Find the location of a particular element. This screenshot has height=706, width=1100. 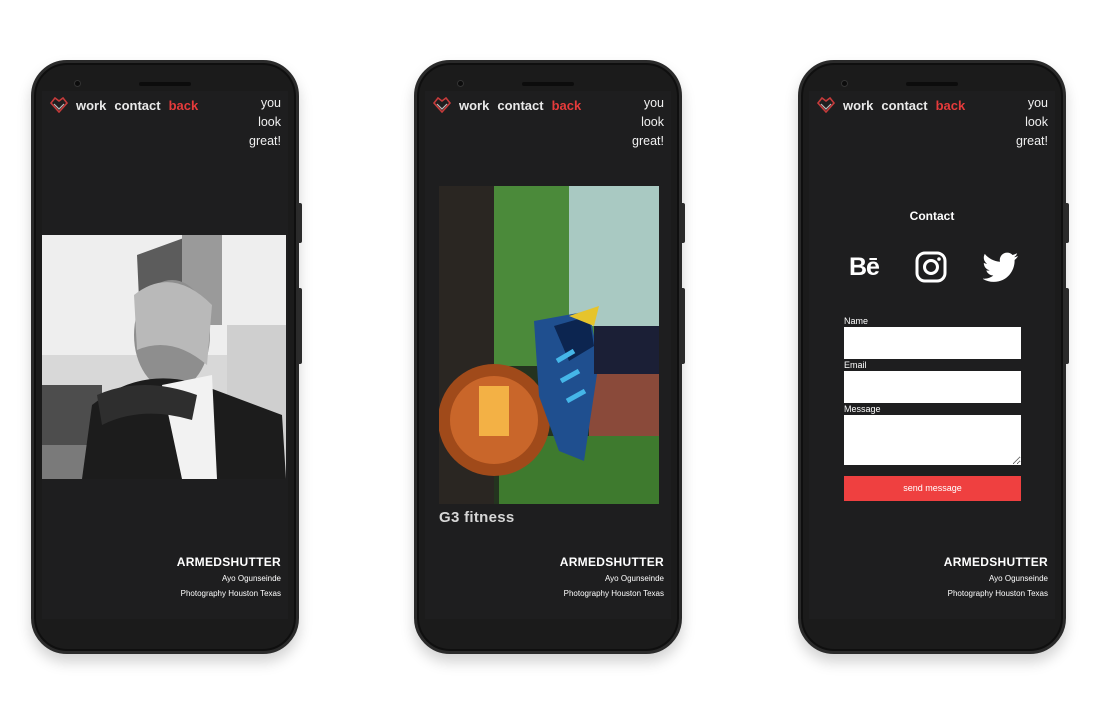

social-links: Bē is located at coordinates (934, 267).